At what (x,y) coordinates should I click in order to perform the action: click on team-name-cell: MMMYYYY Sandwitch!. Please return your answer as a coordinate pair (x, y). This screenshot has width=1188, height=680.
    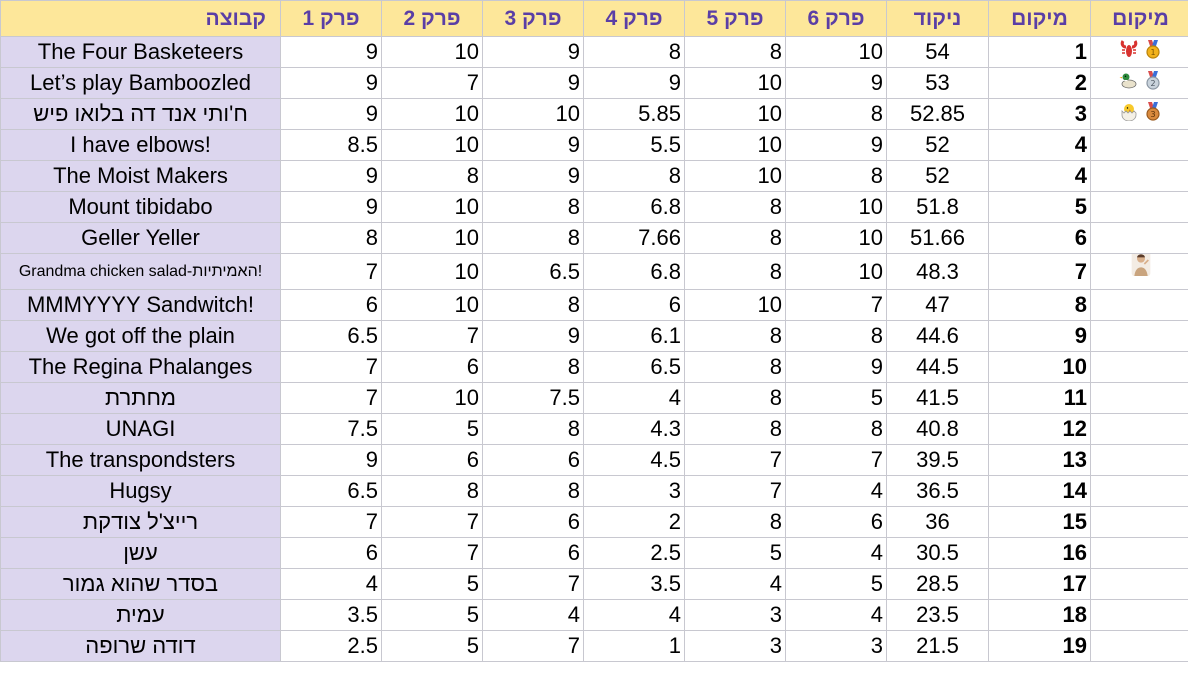
    Looking at the image, I should click on (140, 305).